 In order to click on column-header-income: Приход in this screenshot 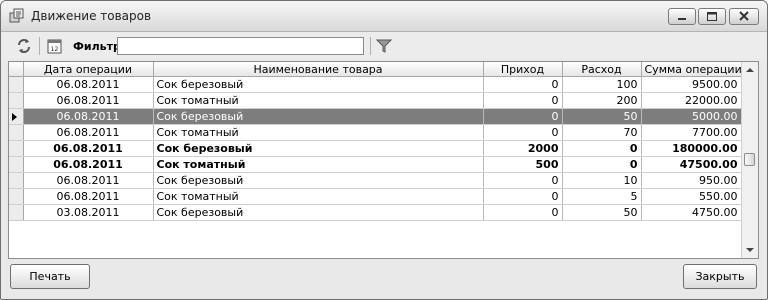, I will do `click(523, 69)`.